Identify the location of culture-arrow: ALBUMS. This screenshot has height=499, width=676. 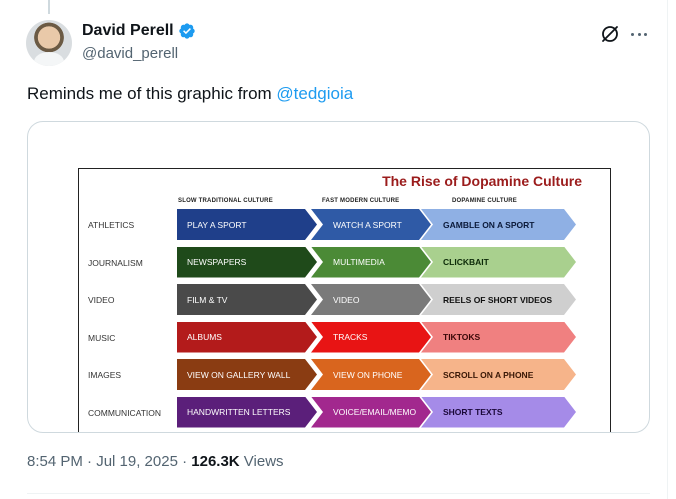
(247, 337).